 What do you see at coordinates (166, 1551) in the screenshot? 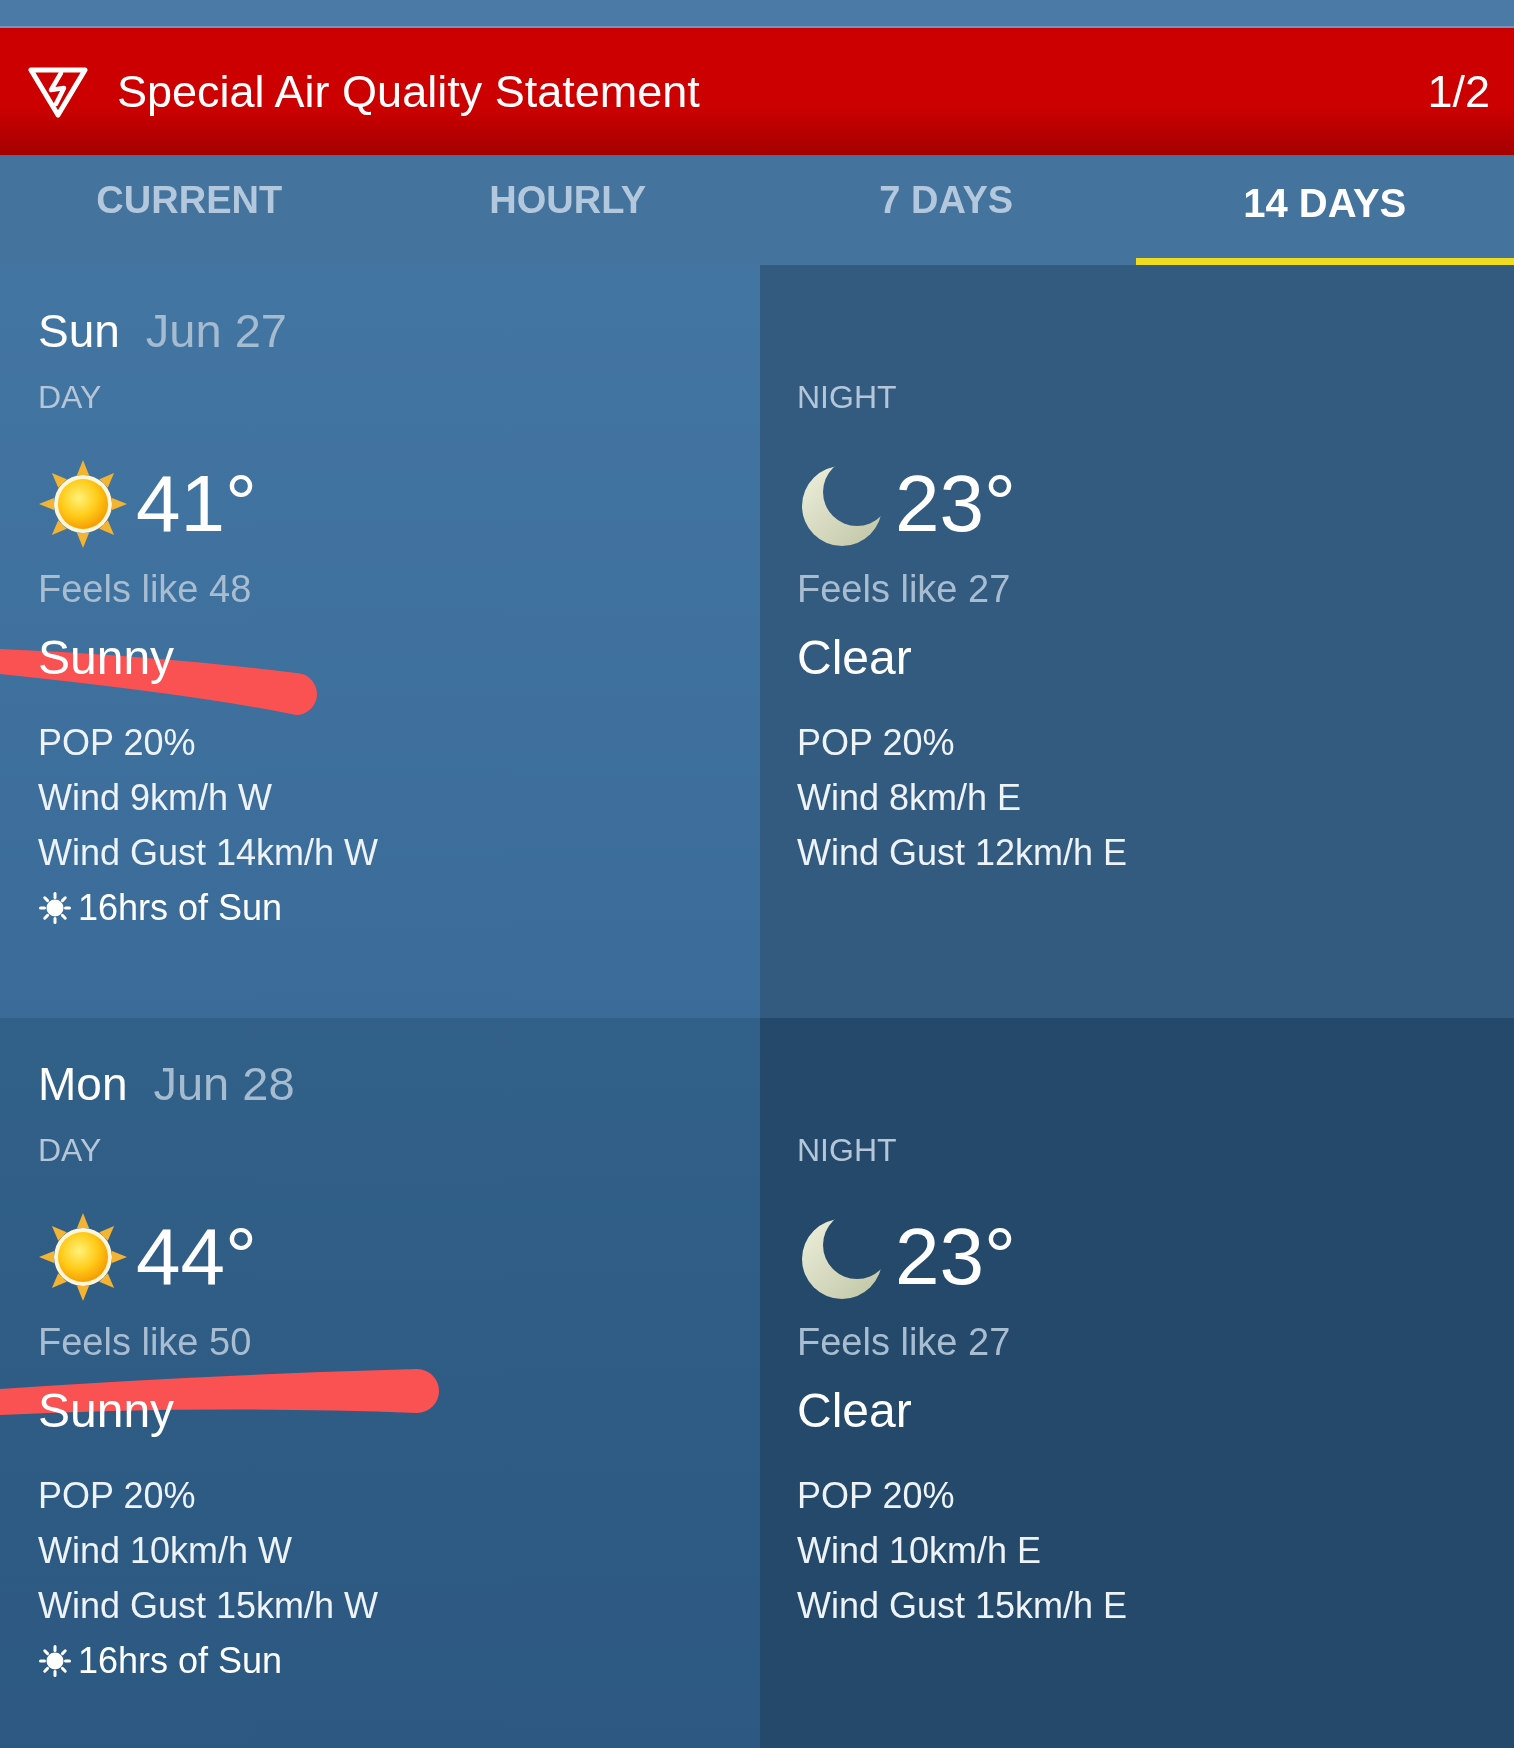
I see `detail-text: Wind 10km/h W` at bounding box center [166, 1551].